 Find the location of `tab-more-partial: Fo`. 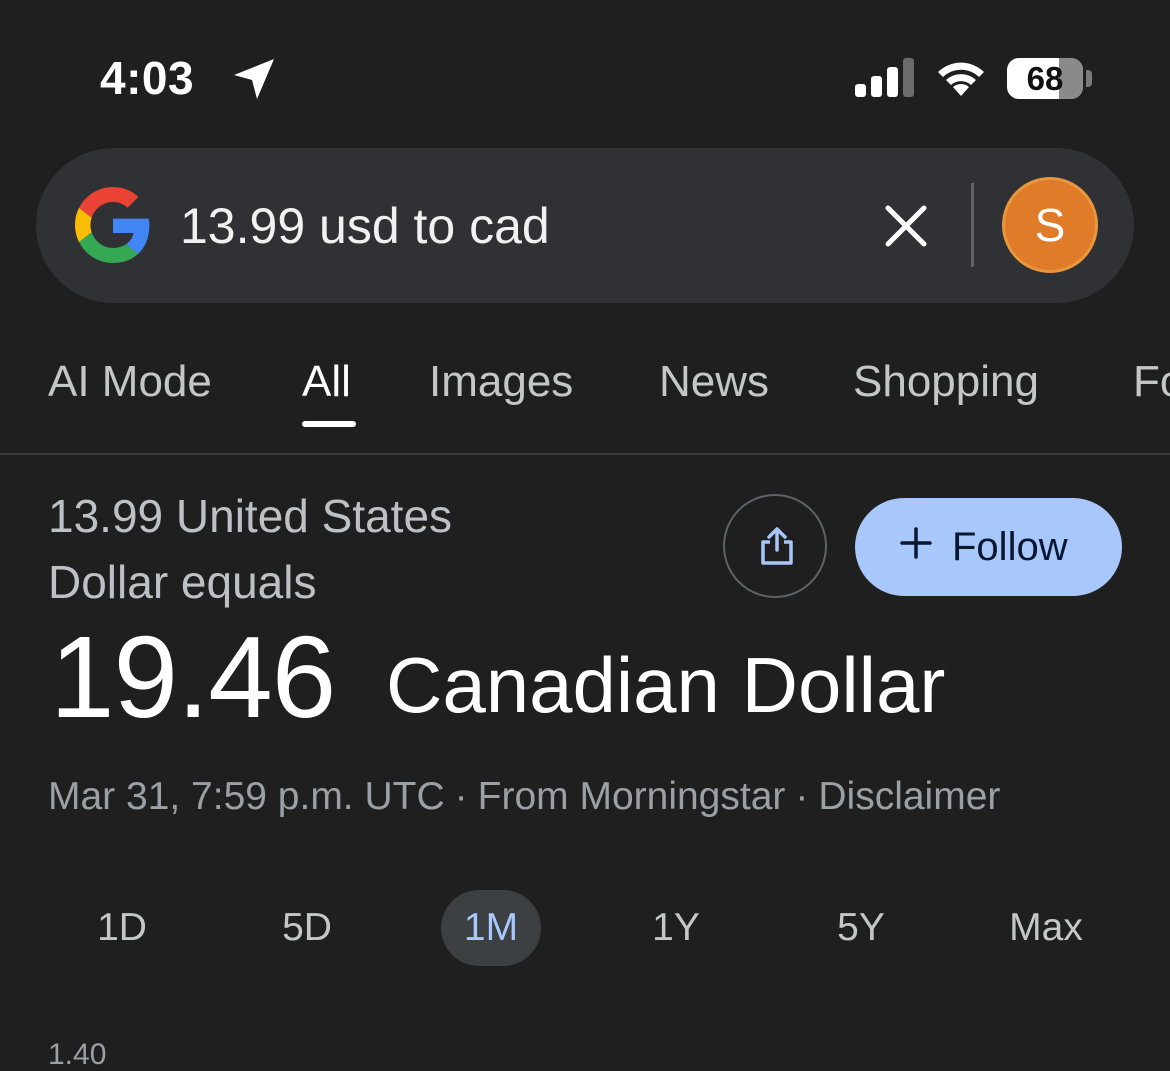

tab-more-partial: Fo is located at coordinates (1151, 382).